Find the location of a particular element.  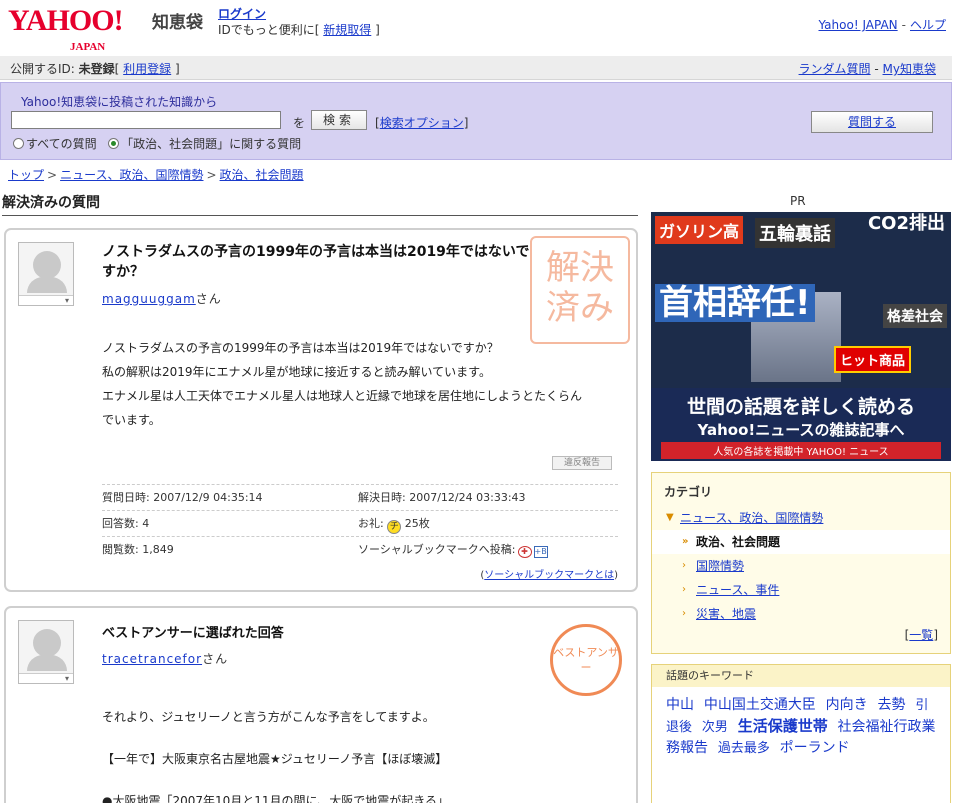

category-child: › ニュース、事件 is located at coordinates (801, 590).